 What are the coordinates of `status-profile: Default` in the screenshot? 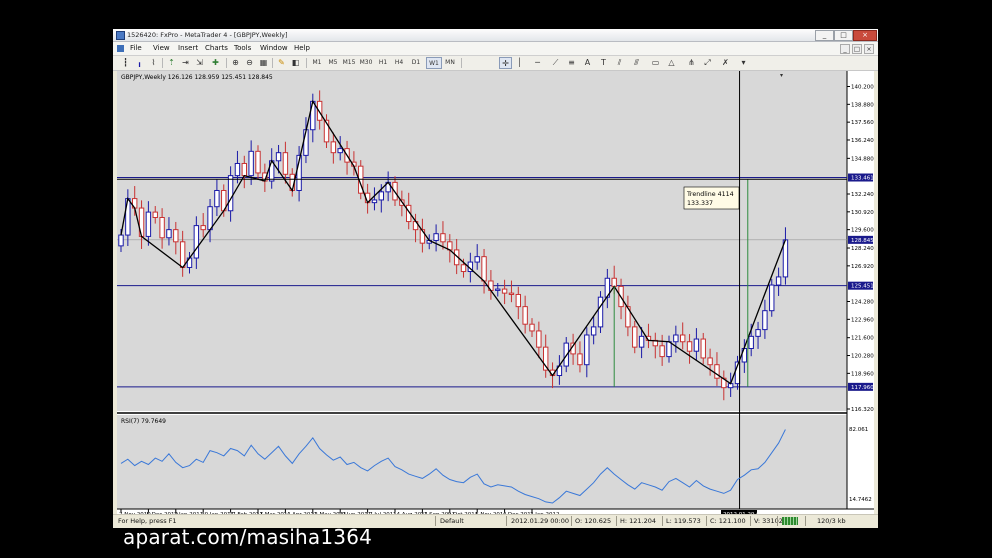 It's located at (452, 521).